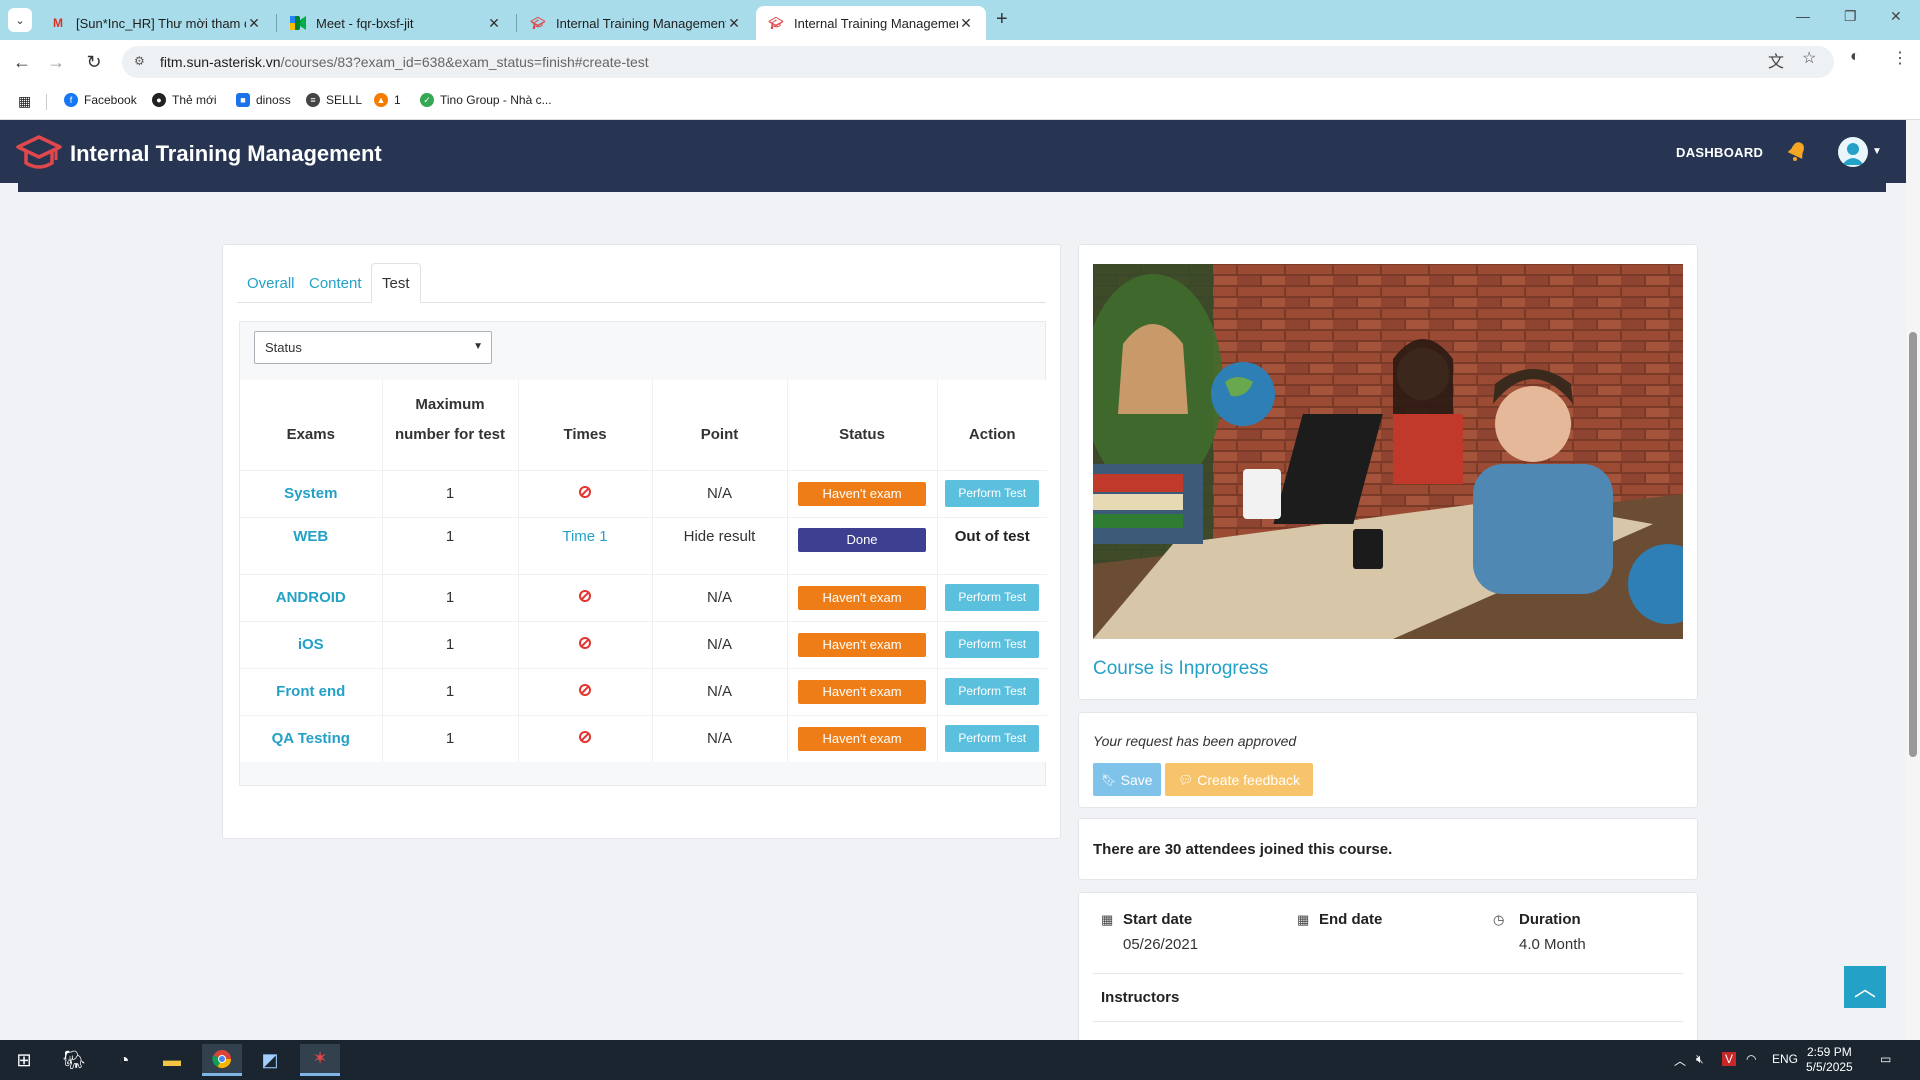 The height and width of the screenshot is (1080, 1920). What do you see at coordinates (1388, 472) in the screenshot?
I see `course-image-card: Course is Inprogress` at bounding box center [1388, 472].